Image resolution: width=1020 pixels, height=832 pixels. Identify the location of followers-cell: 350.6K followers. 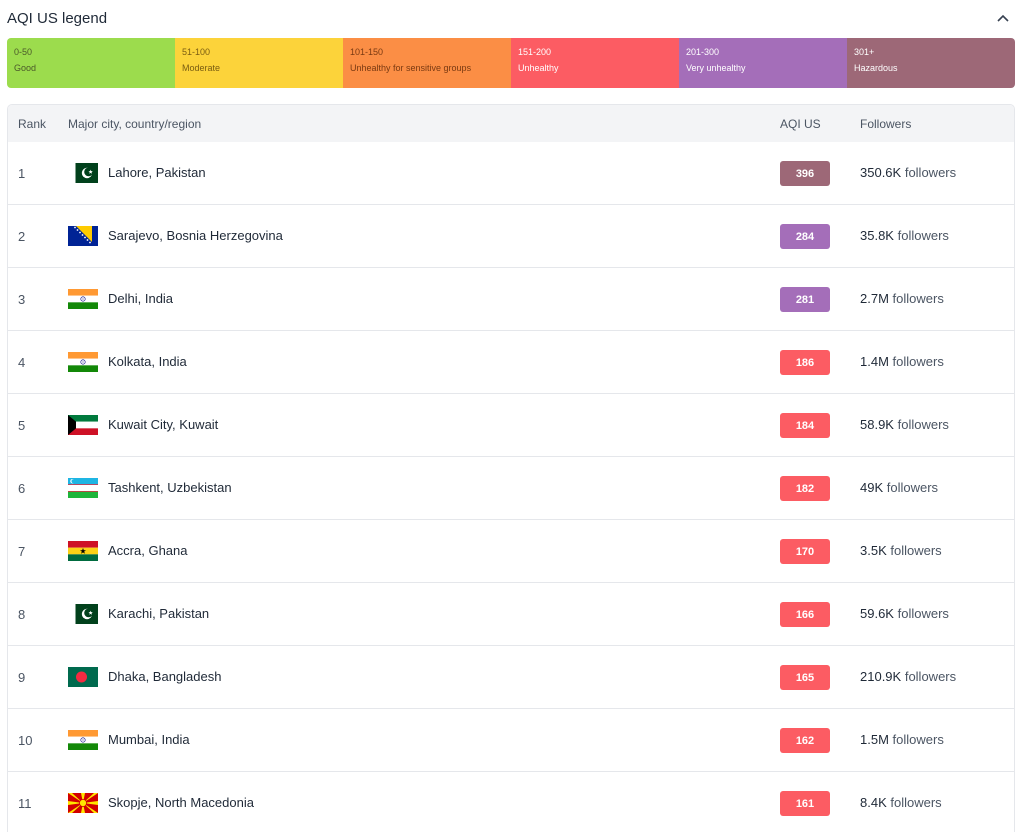
(908, 172).